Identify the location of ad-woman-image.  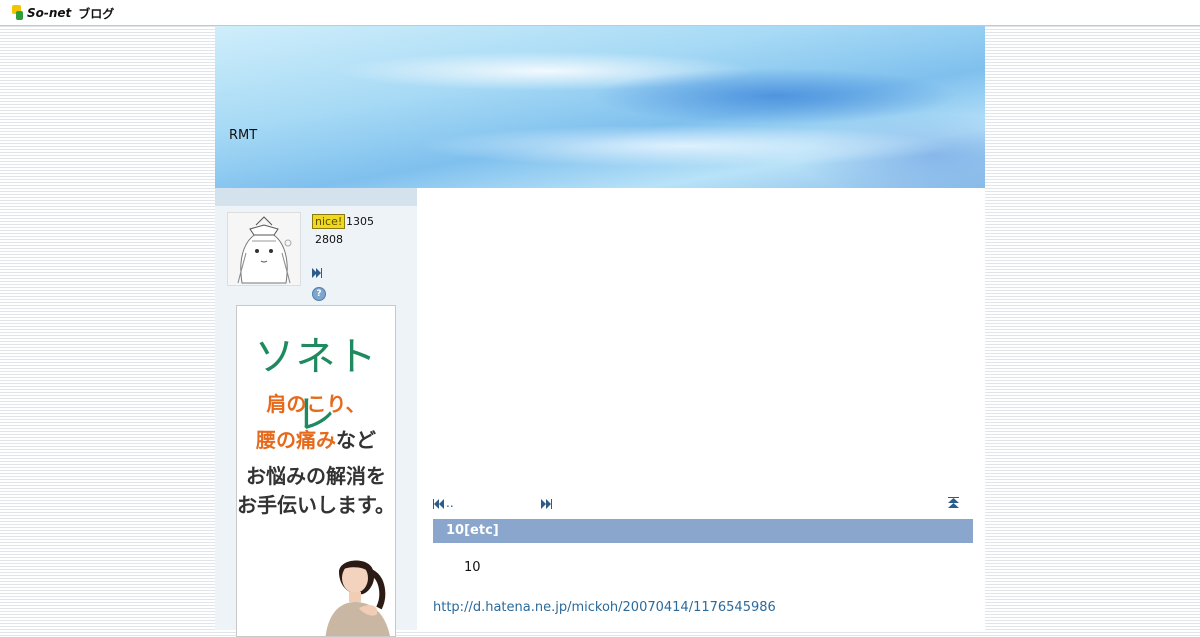
(357, 598).